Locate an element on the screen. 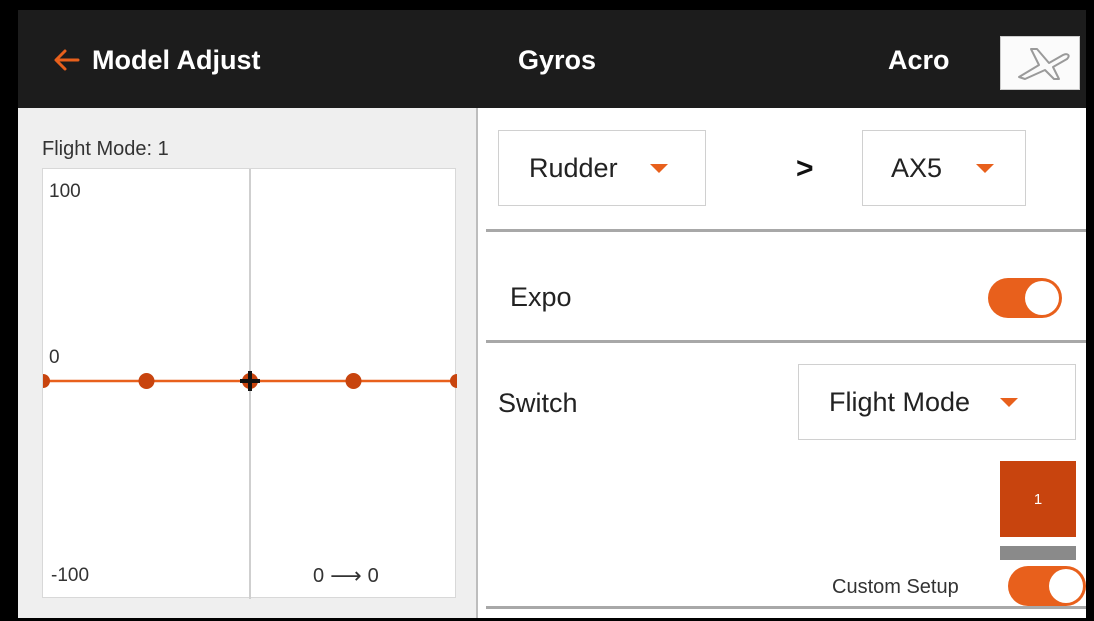 This screenshot has height=621, width=1094. position-cursor-icon is located at coordinates (250, 381).